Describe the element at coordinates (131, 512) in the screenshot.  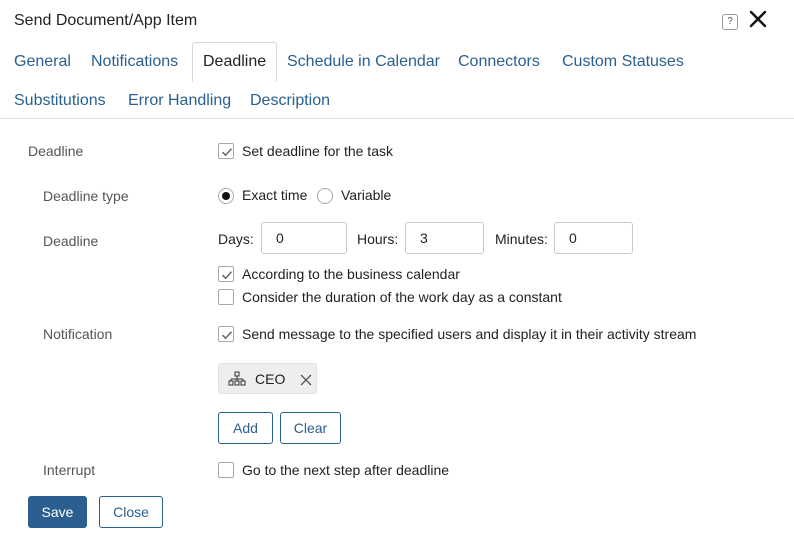
I see `close-button: Close` at that location.